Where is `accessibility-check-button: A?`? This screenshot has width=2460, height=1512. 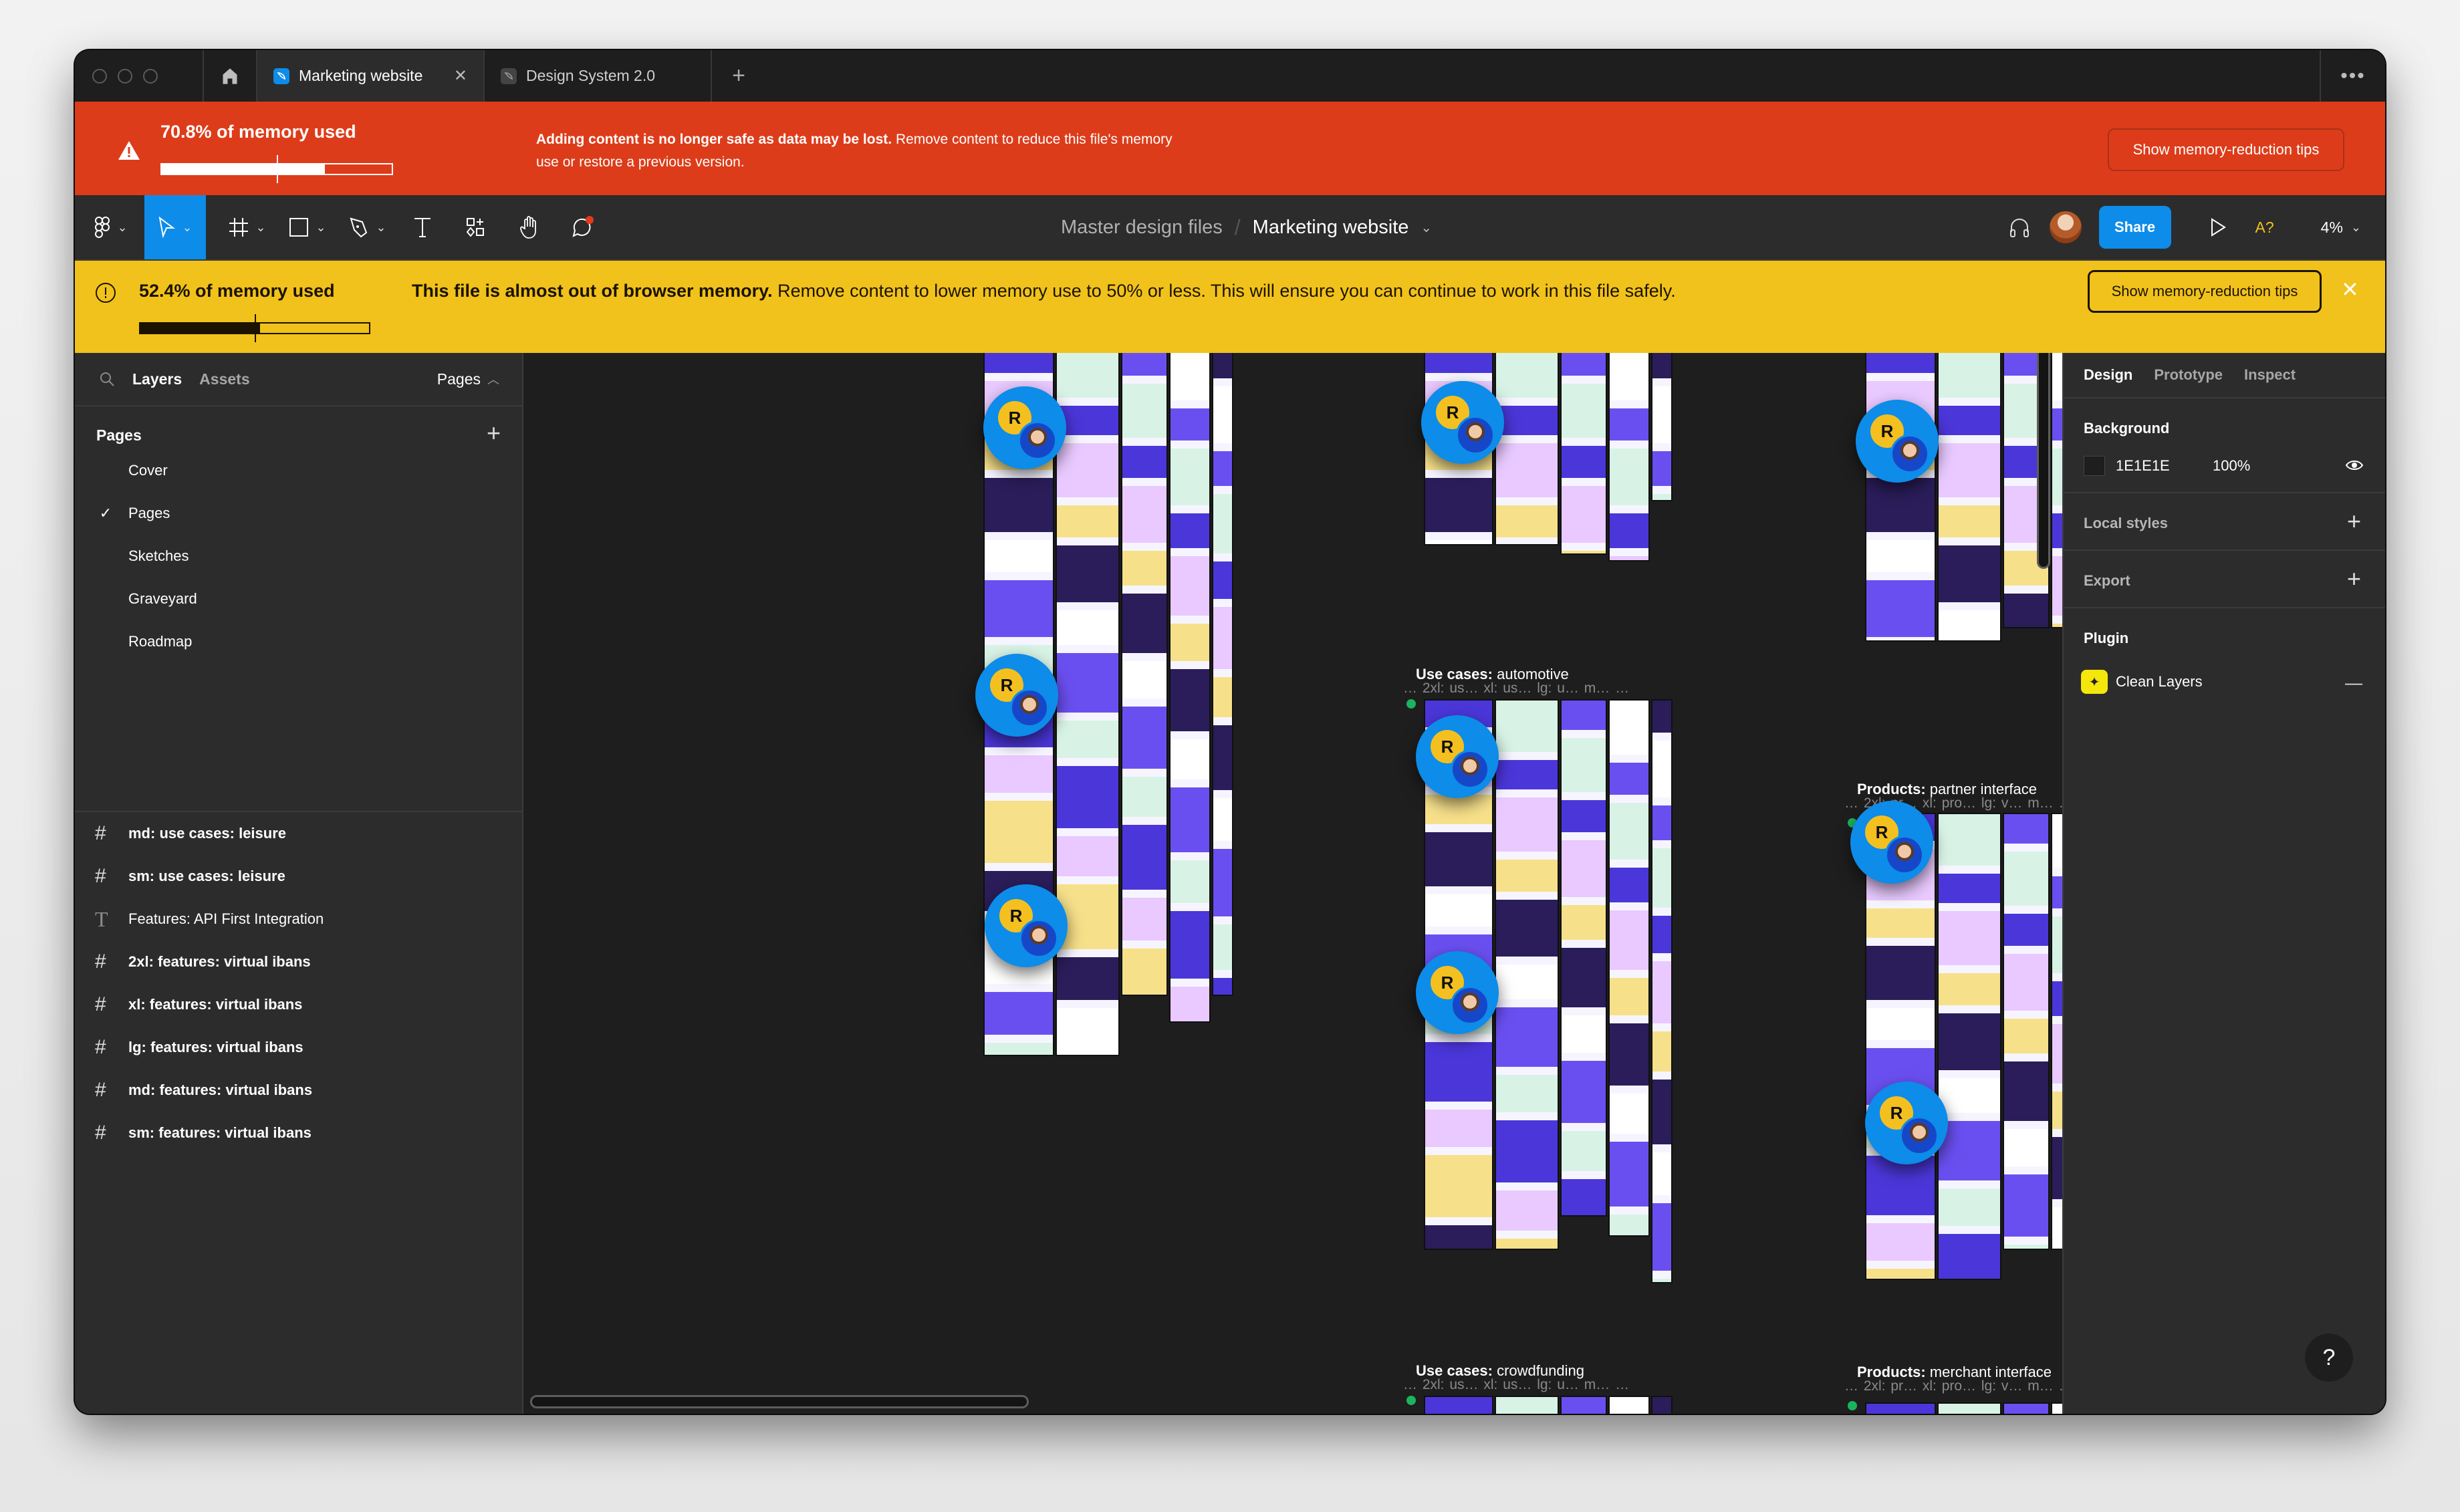
accessibility-check-button: A? is located at coordinates (2264, 228).